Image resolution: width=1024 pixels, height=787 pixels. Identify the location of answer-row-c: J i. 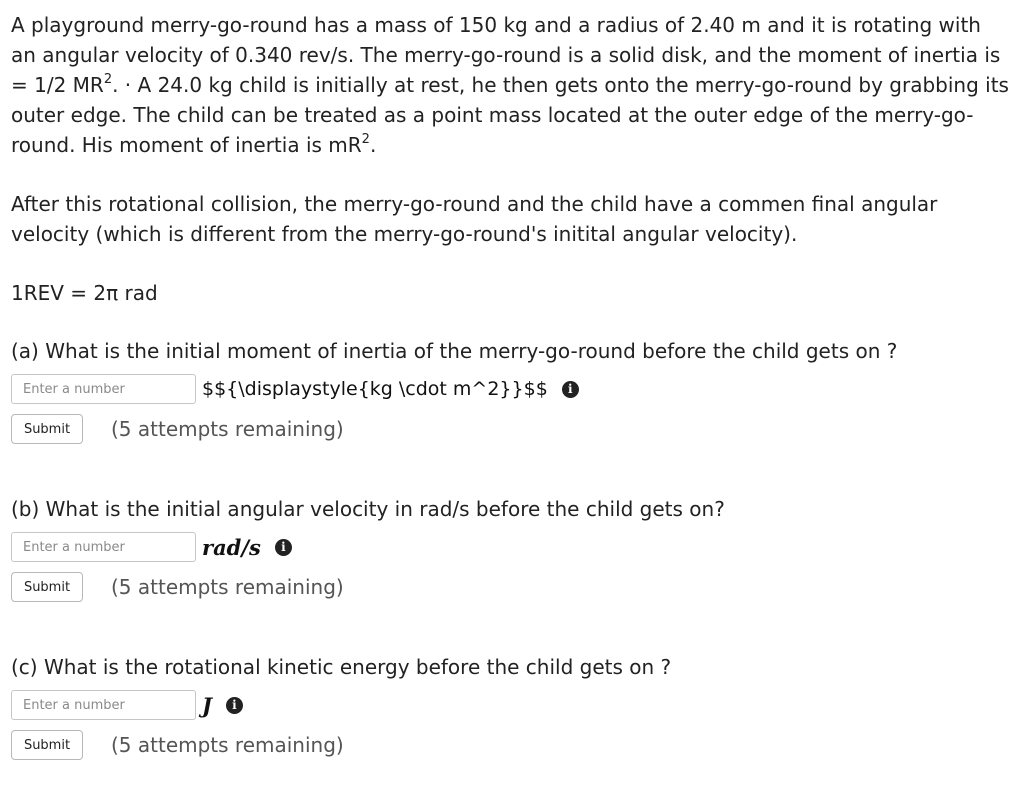
(511, 705).